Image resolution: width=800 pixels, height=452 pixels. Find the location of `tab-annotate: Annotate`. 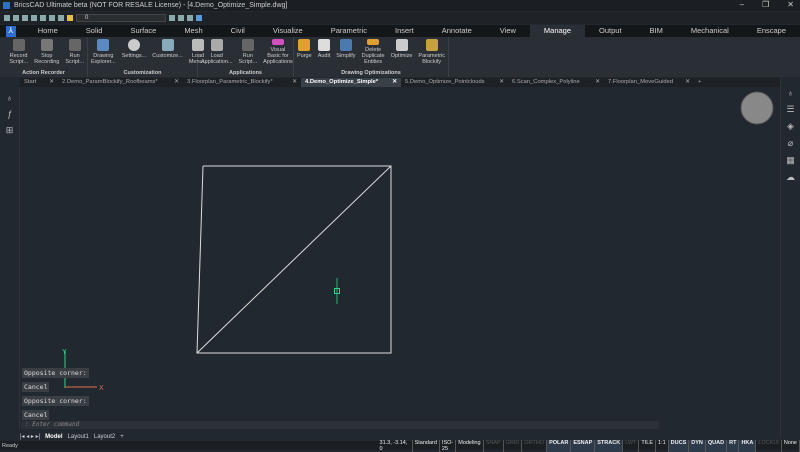

tab-annotate: Annotate is located at coordinates (457, 31).